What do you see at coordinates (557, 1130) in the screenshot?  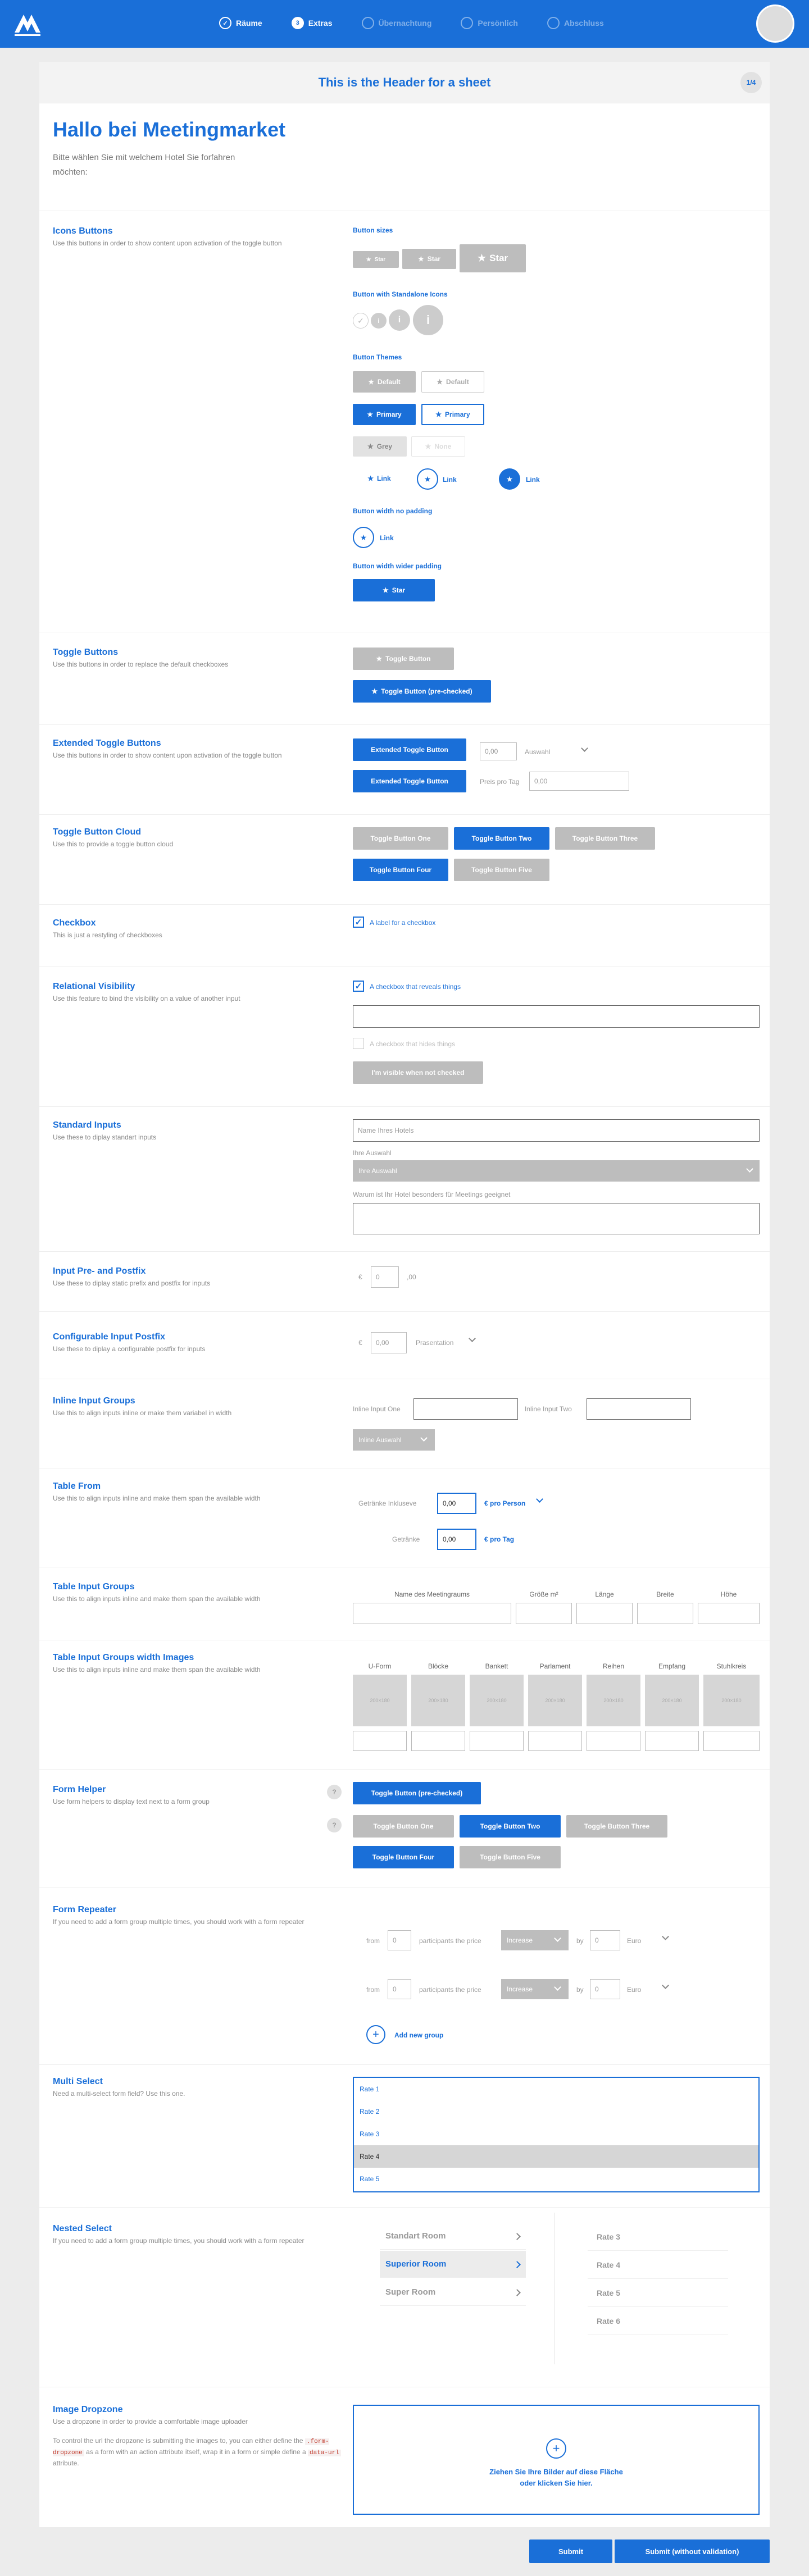 I see `hotel-name-input: Name Ihres Hotels` at bounding box center [557, 1130].